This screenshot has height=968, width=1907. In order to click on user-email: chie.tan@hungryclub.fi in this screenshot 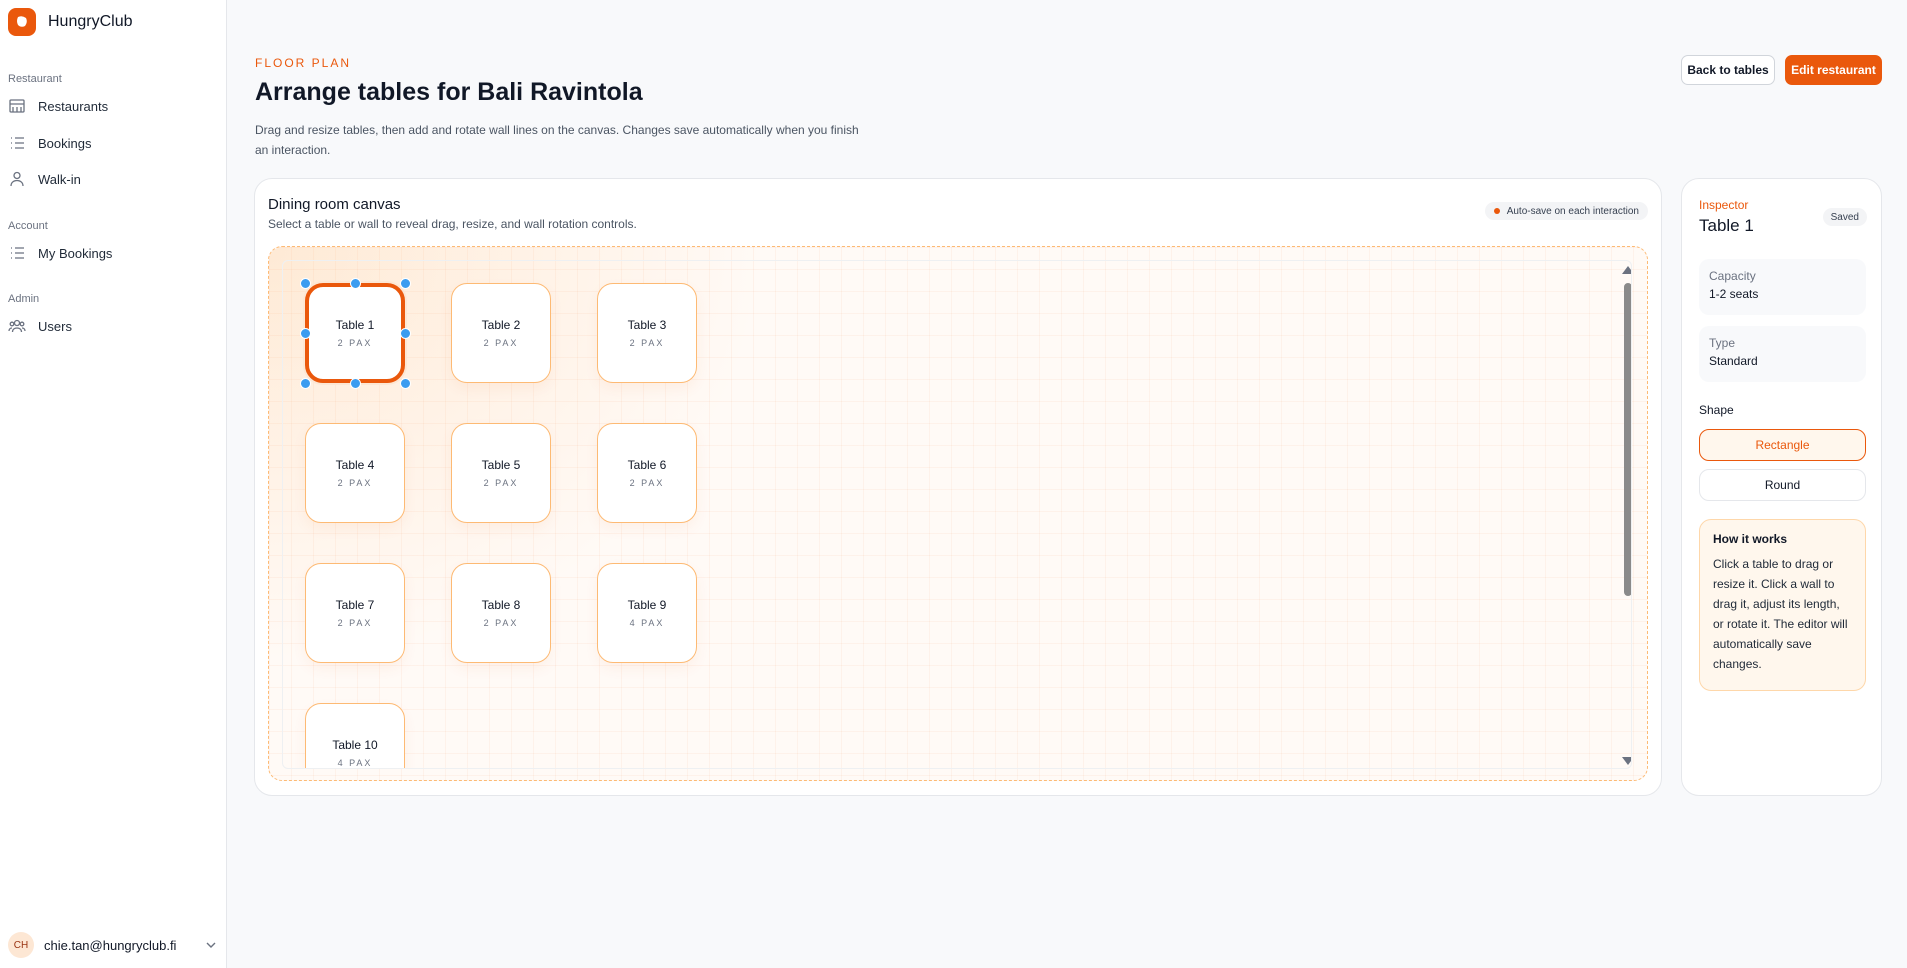, I will do `click(110, 945)`.